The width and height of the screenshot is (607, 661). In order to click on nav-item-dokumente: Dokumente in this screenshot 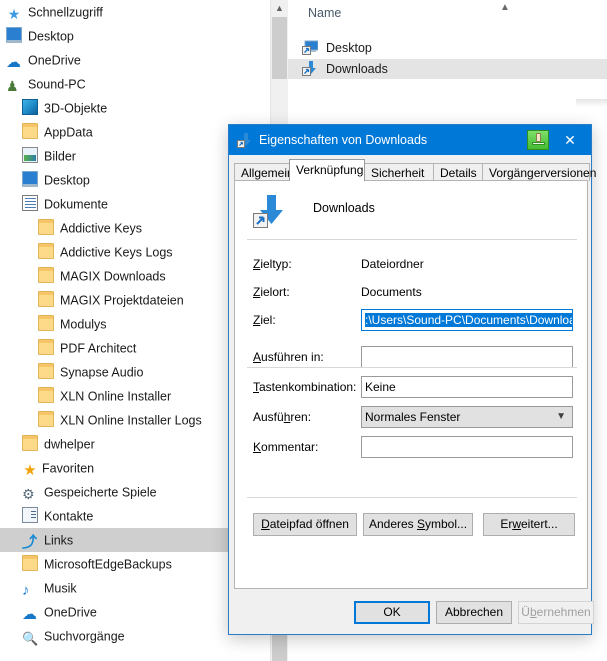, I will do `click(54, 204)`.